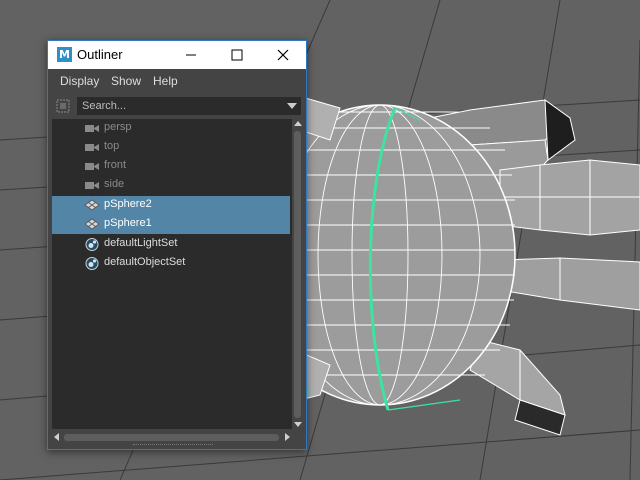  I want to click on outliner-item-defaultobjectset: defaultObjectSet, so click(171, 263).